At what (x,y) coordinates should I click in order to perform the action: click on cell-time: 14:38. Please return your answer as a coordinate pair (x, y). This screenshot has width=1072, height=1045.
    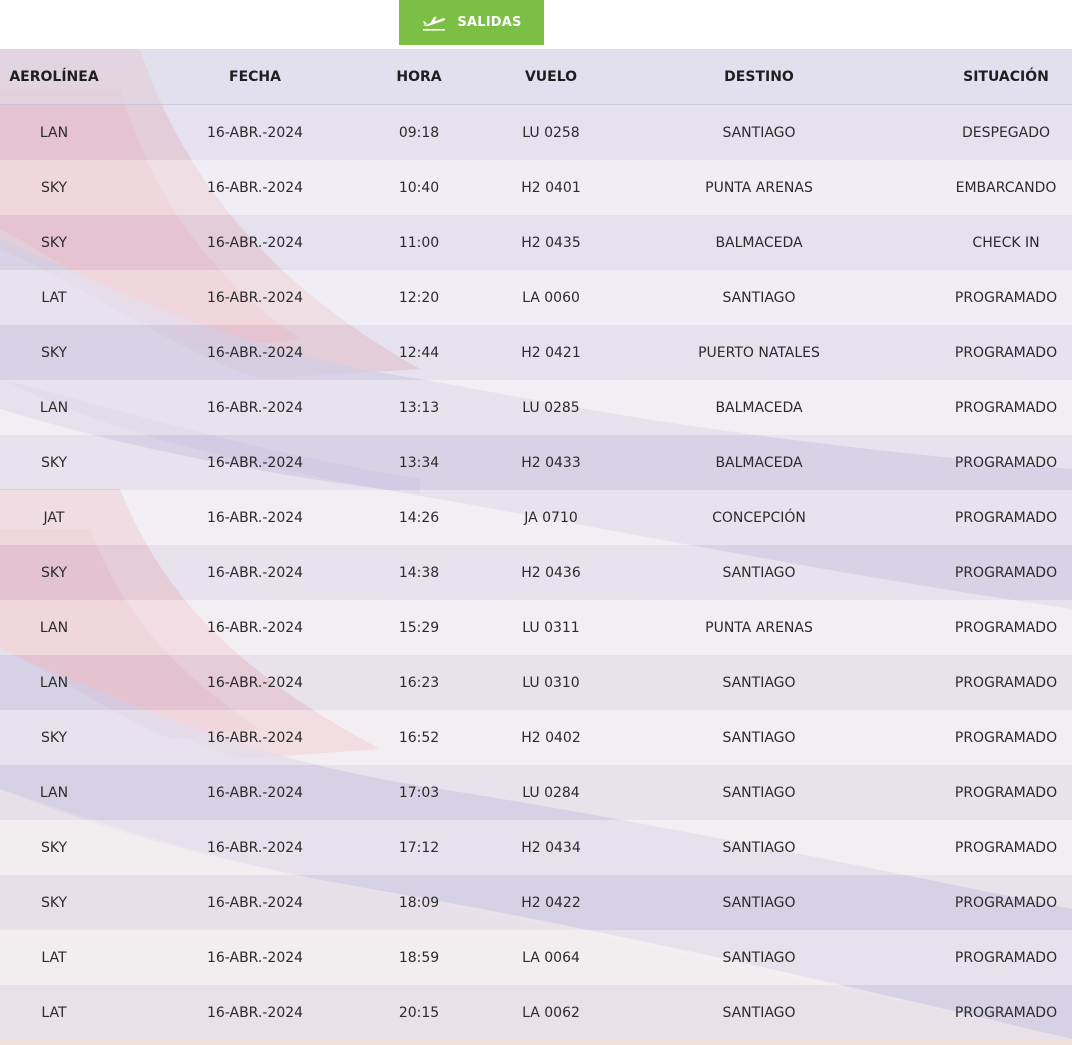
    Looking at the image, I should click on (419, 572).